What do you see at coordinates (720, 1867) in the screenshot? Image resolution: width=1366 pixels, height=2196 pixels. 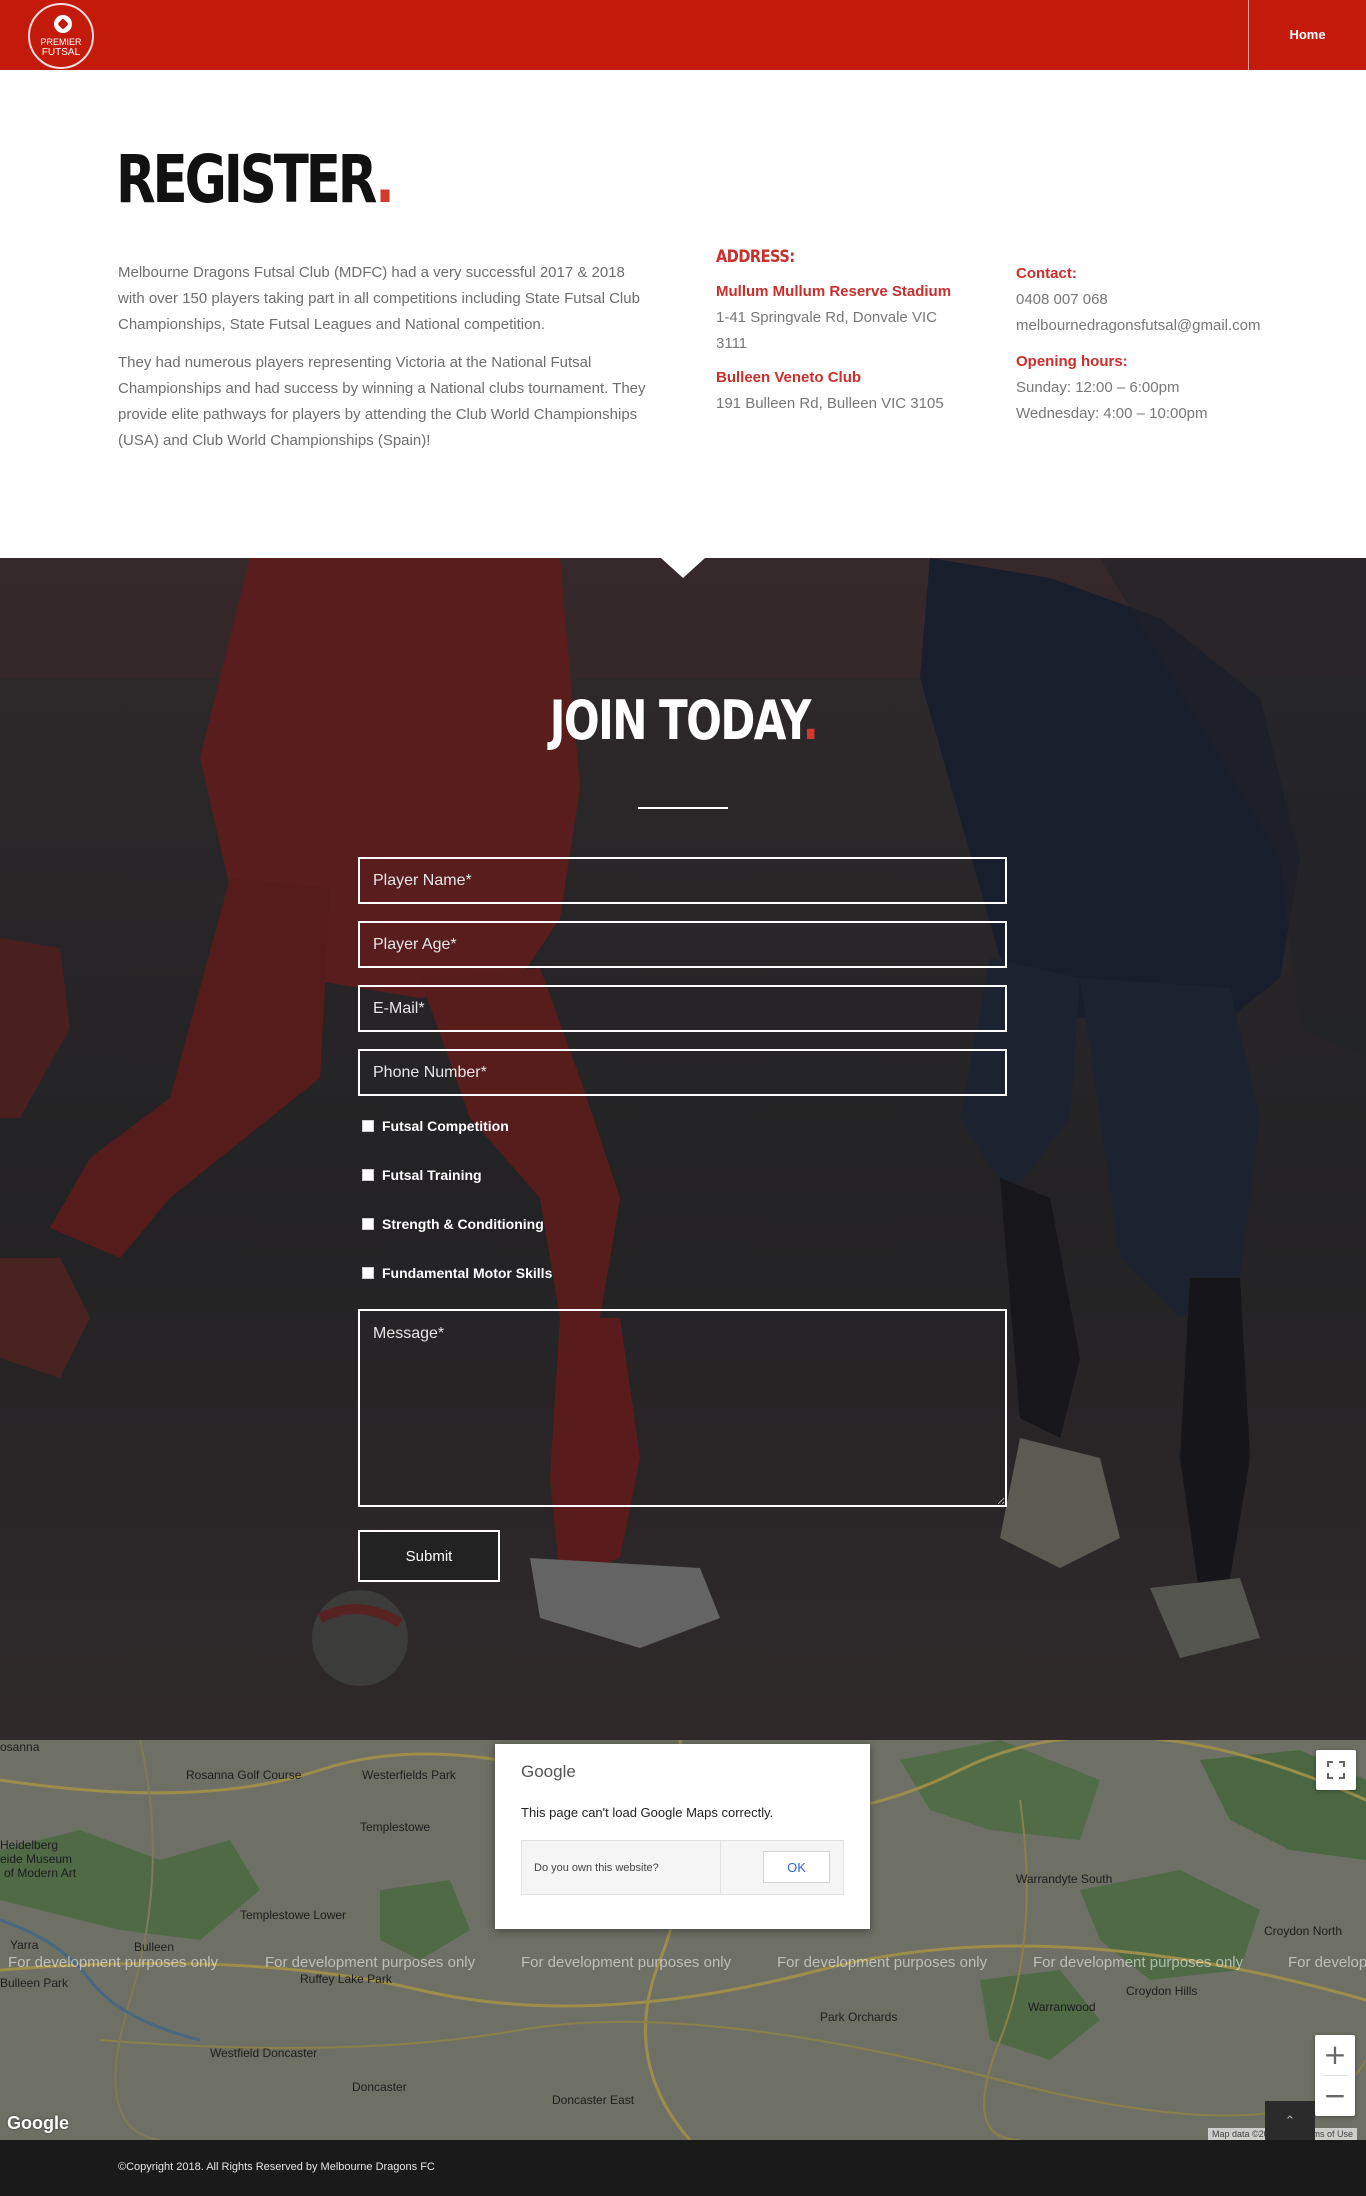 I see `dialog-separator` at bounding box center [720, 1867].